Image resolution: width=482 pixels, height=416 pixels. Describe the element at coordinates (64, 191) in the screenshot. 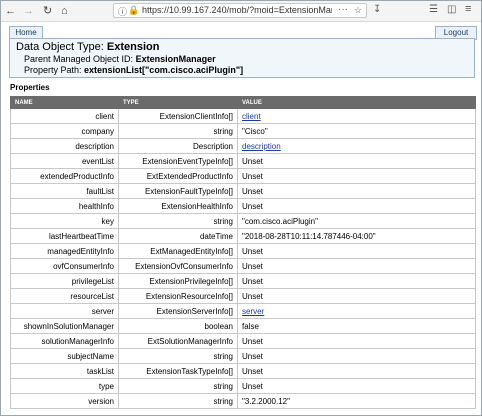

I see `property-name: faultList` at that location.